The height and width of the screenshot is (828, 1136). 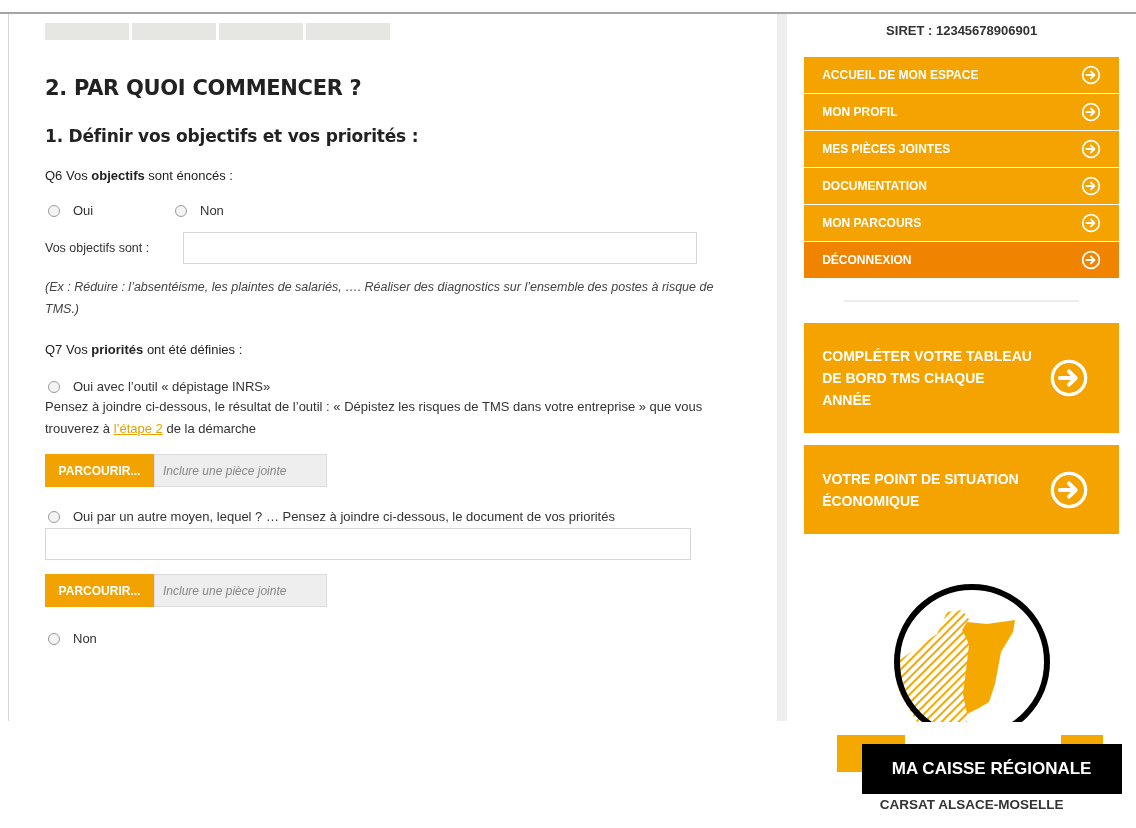 What do you see at coordinates (962, 186) in the screenshot?
I see `menu-item: DOCUMENTATION` at bounding box center [962, 186].